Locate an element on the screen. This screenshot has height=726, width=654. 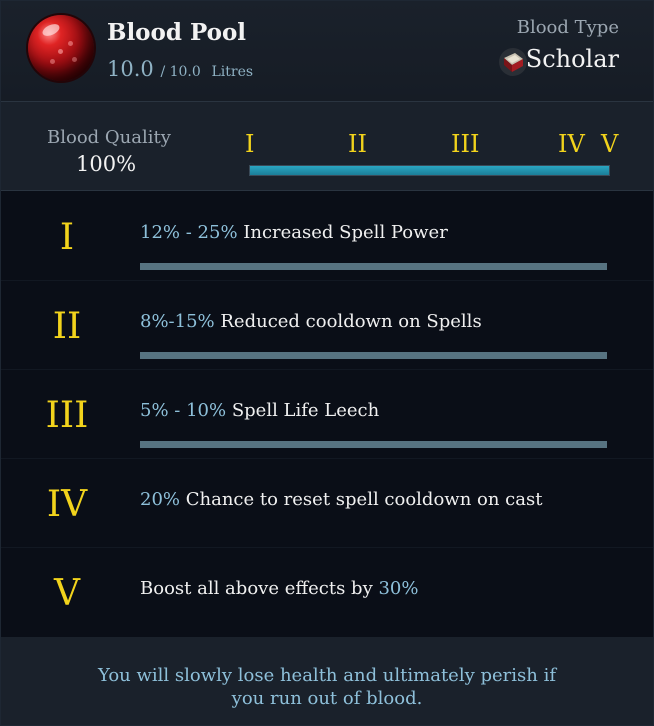
tier-numeral: II is located at coordinates (67, 326).